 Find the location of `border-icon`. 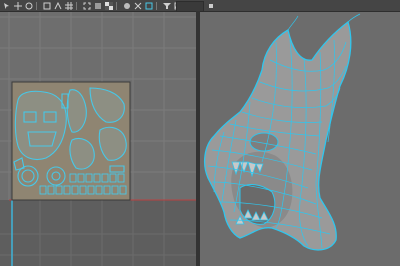

border-icon is located at coordinates (148, 5).